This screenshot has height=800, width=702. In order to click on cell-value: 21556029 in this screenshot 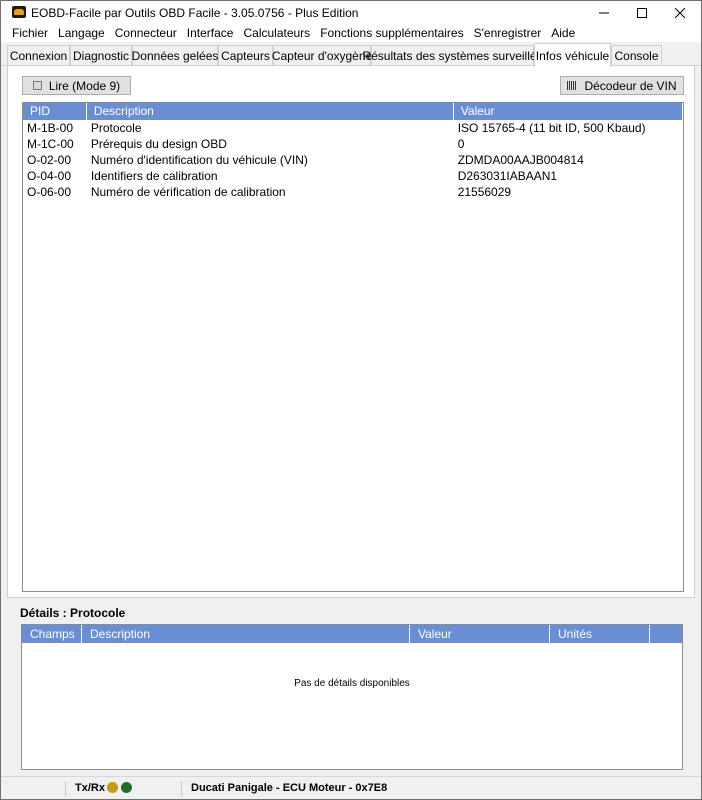, I will do `click(484, 192)`.